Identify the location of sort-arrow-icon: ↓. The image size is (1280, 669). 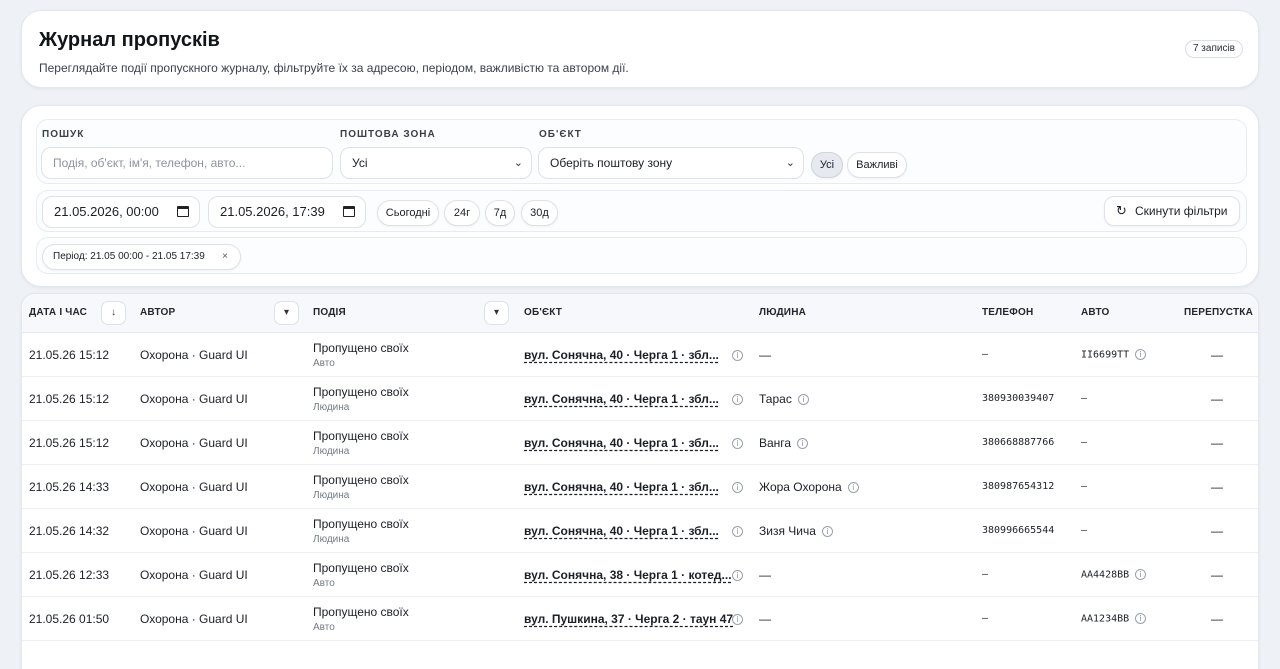
(113, 313).